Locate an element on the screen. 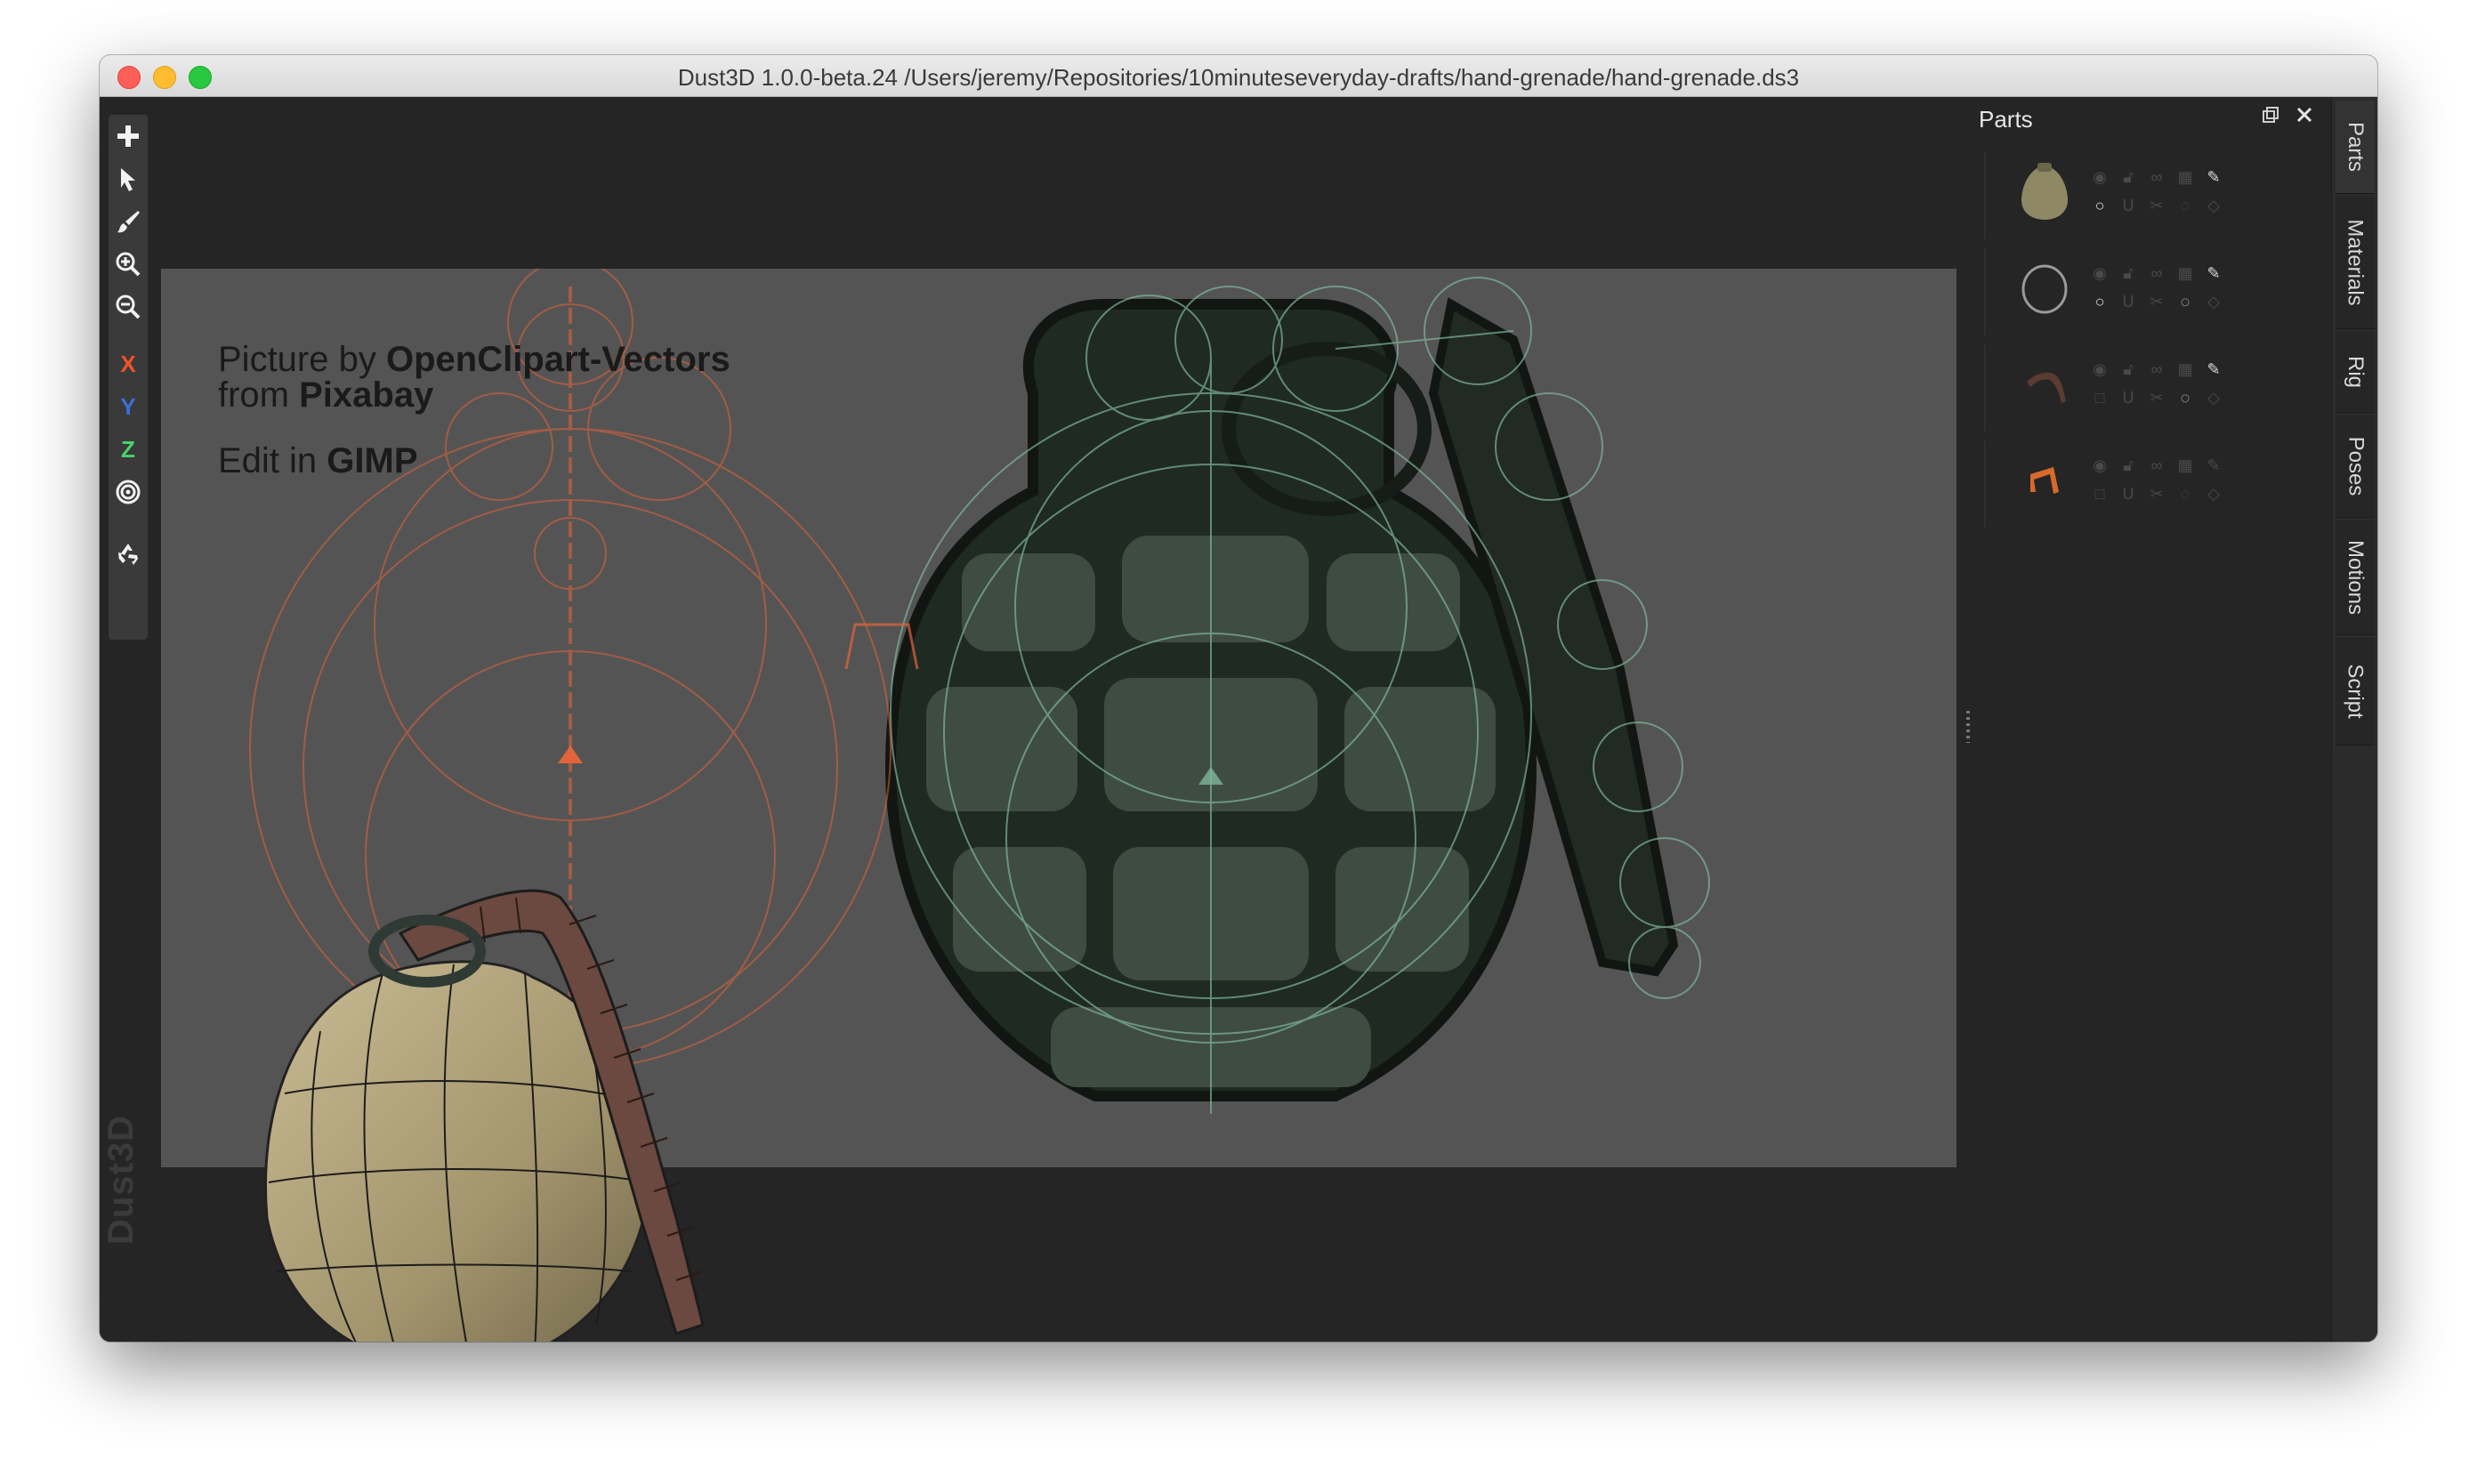 The width and height of the screenshot is (2477, 1484). tab-parts-label: Parts is located at coordinates (2356, 147).